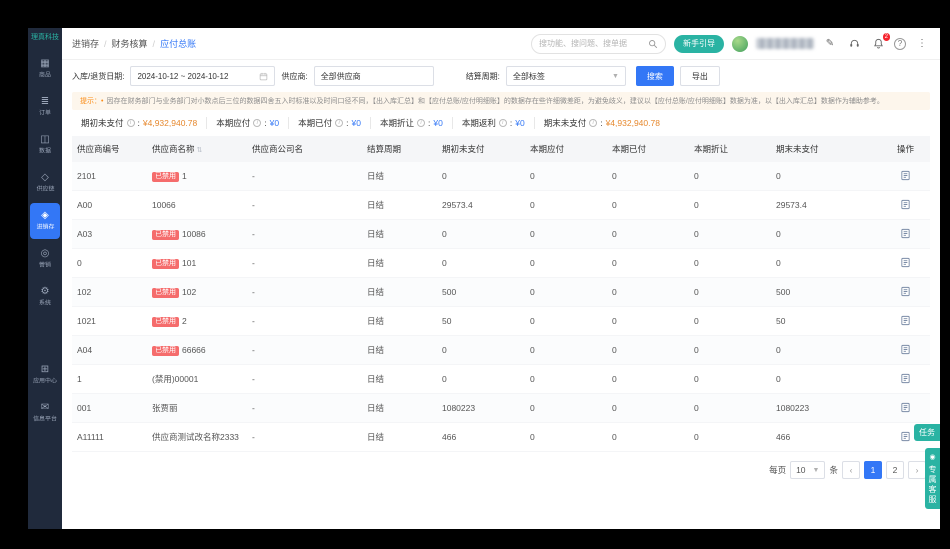 Image resolution: width=950 pixels, height=549 pixels. What do you see at coordinates (253, 205) in the screenshot?
I see `company-name: -` at bounding box center [253, 205].